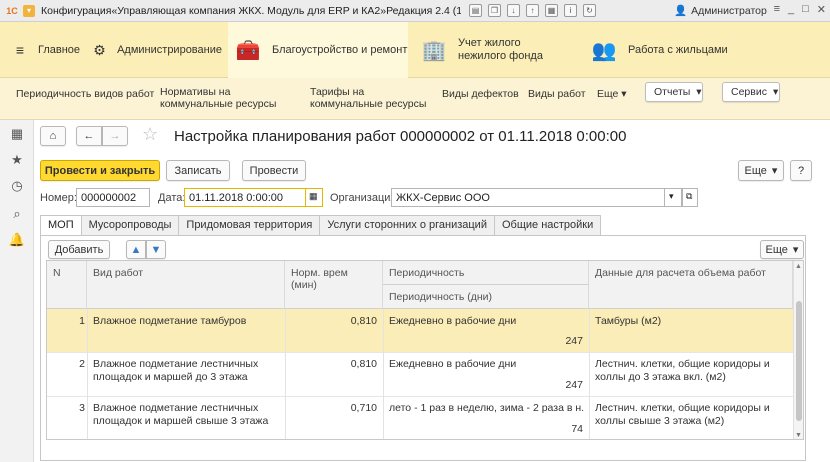 The image size is (830, 462). I want to click on tab-third-party-services: Услуги сторонних о рганизаций, so click(407, 225).